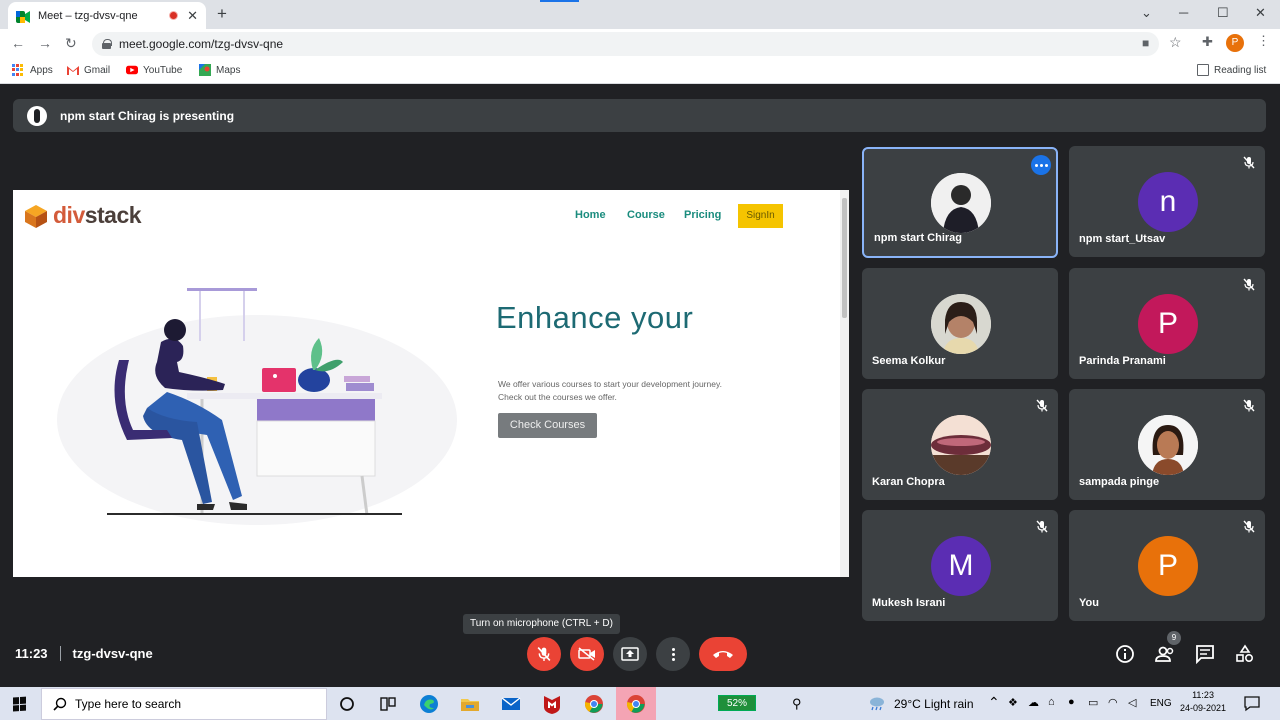 This screenshot has height=720, width=1280. What do you see at coordinates (71, 43) in the screenshot?
I see `reload-icon: ↻` at bounding box center [71, 43].